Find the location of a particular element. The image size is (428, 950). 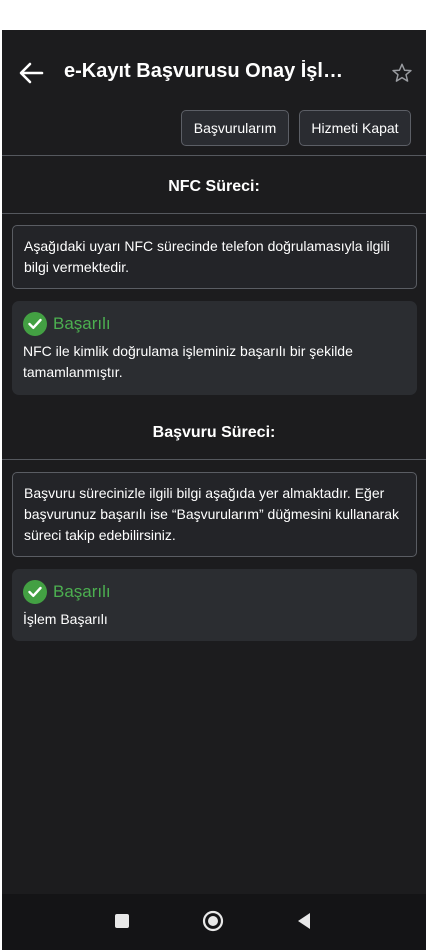

application-status-card: Başarılı İşlem Başarılı is located at coordinates (214, 605).